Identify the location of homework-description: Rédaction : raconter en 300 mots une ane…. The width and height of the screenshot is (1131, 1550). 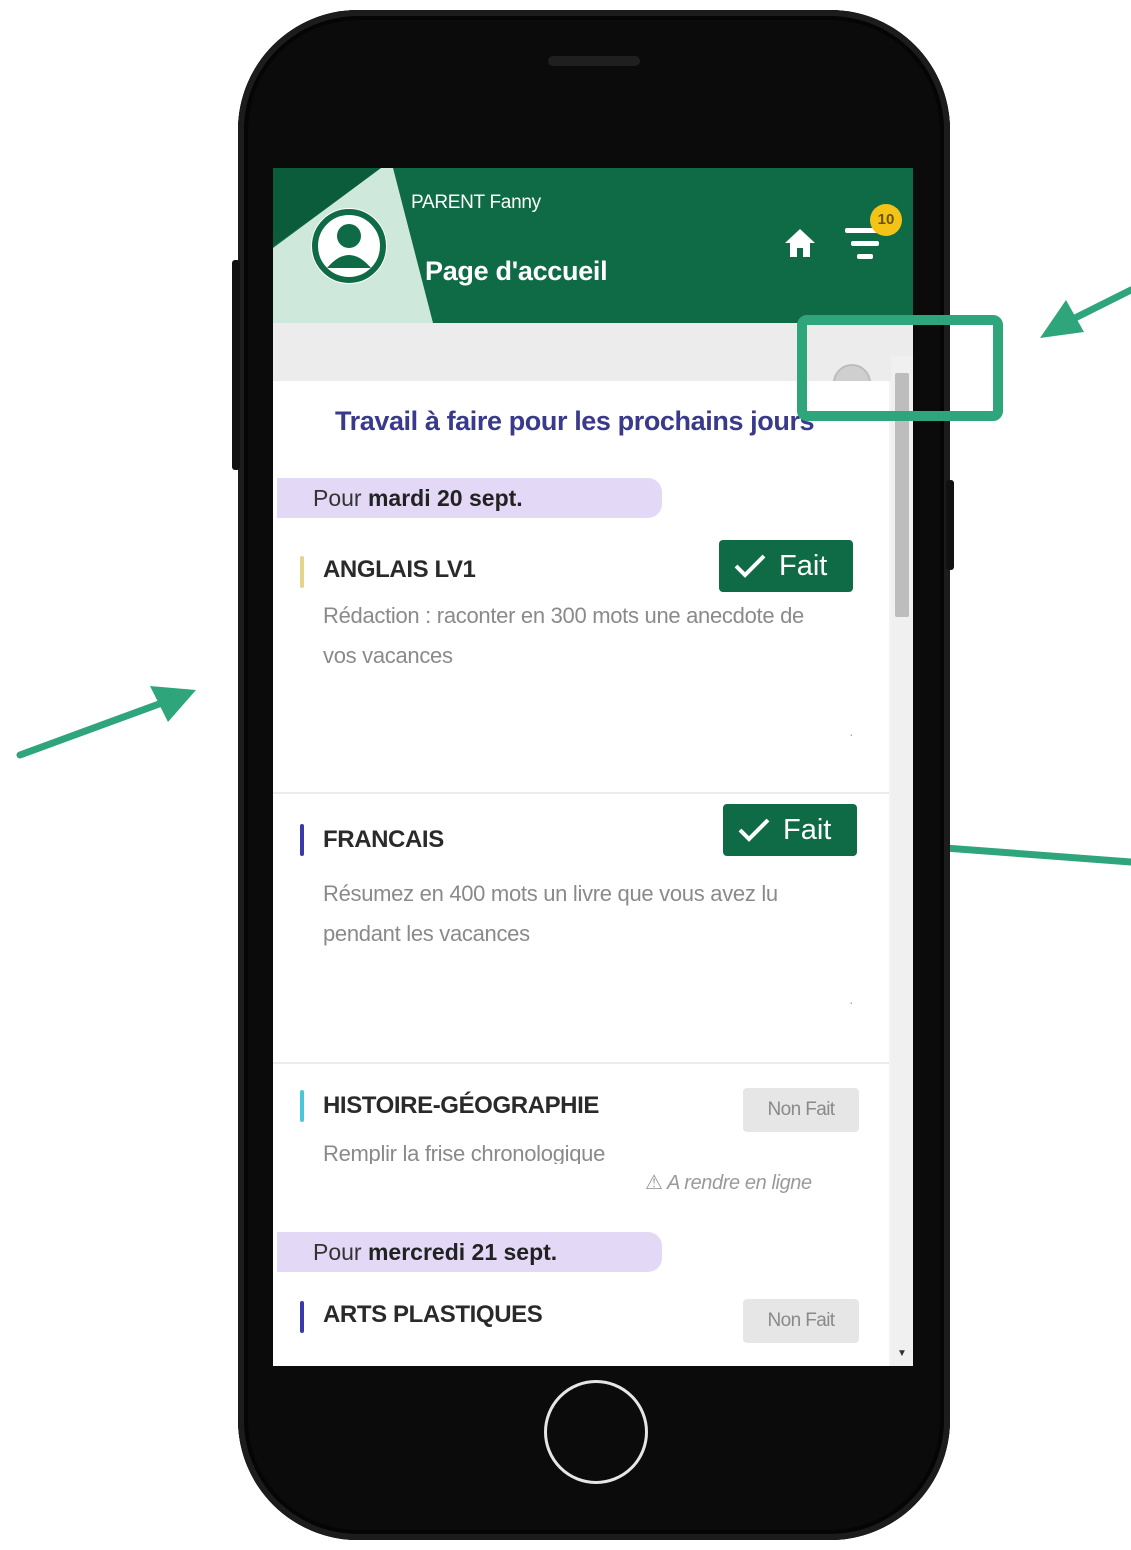
(563, 635).